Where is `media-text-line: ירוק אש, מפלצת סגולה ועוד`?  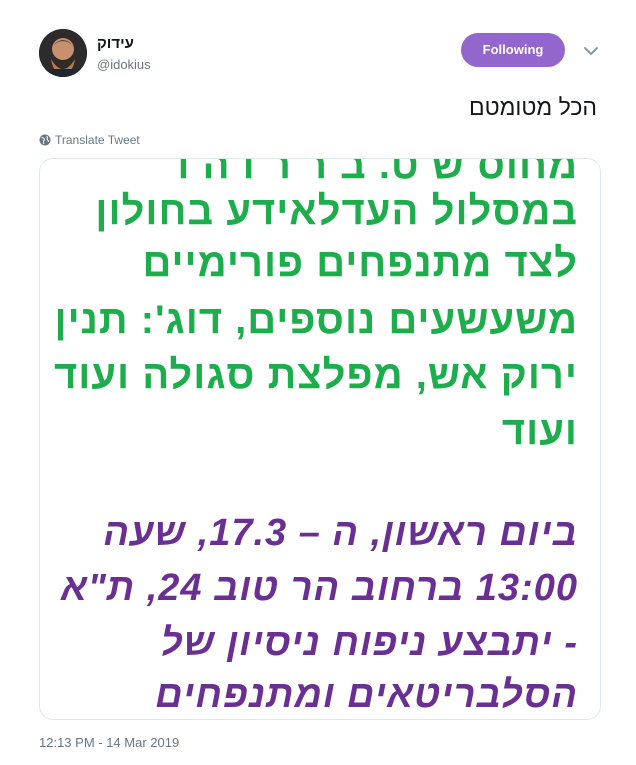 media-text-line: ירוק אש, מפלצת סגולה ועוד is located at coordinates (315, 375).